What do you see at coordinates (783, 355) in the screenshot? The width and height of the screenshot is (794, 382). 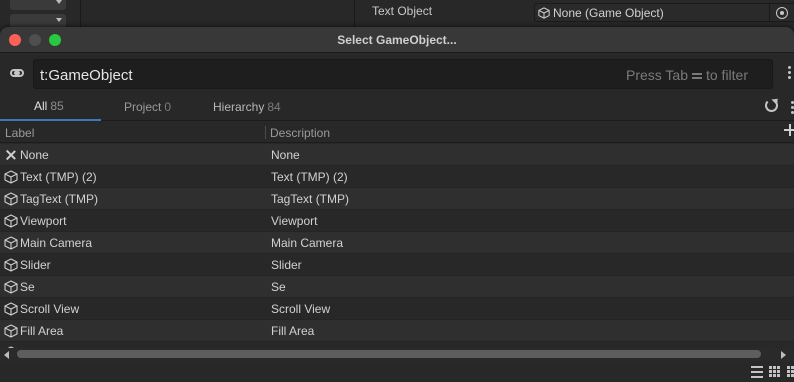 I see `scroll-right-icon` at bounding box center [783, 355].